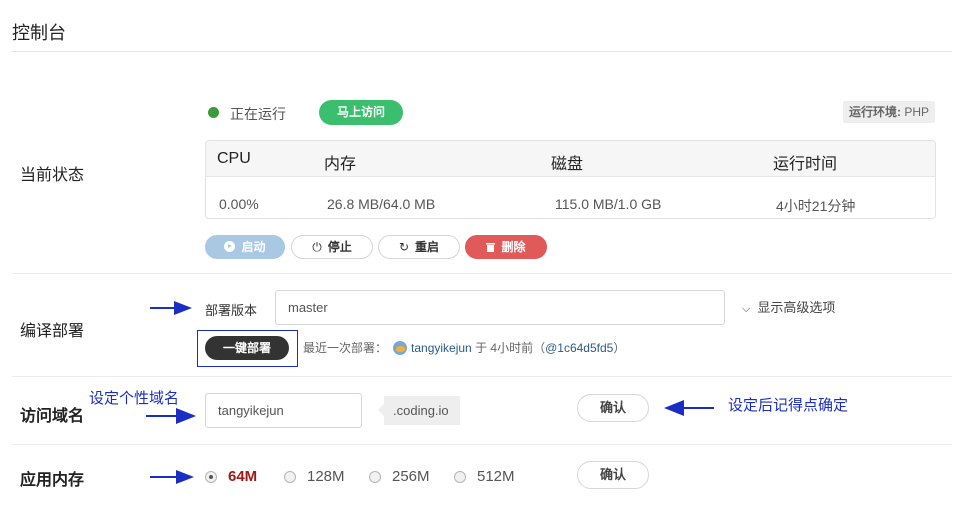  I want to click on memory-option-label: 512M, so click(496, 476).